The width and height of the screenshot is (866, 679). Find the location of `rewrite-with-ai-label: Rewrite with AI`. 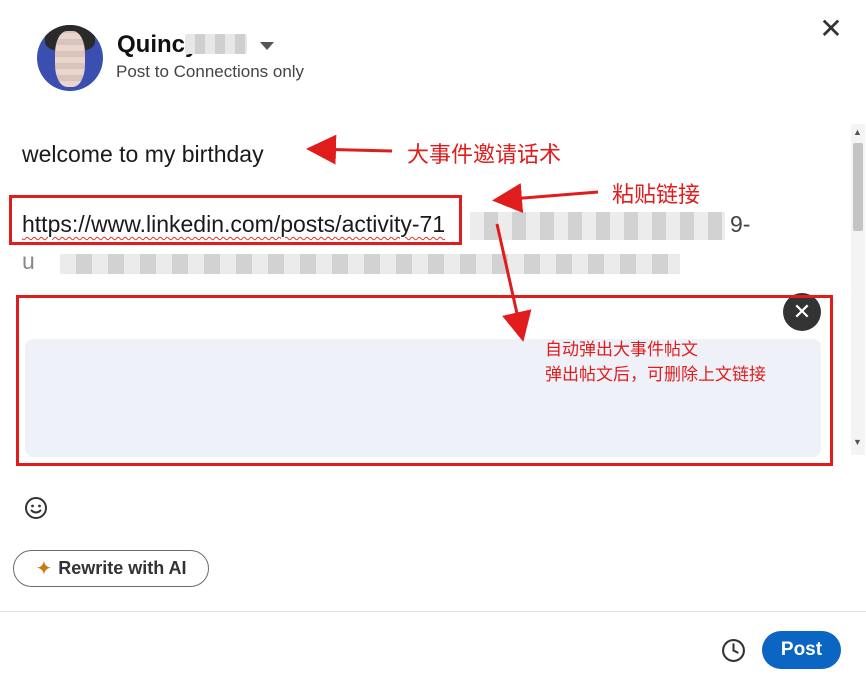

rewrite-with-ai-label: Rewrite with AI is located at coordinates (122, 568).